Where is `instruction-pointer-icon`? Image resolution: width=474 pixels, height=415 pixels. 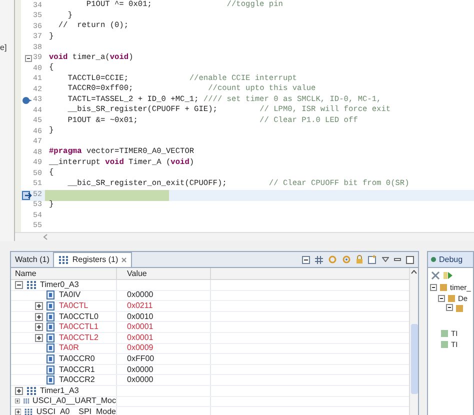 instruction-pointer-icon is located at coordinates (27, 195).